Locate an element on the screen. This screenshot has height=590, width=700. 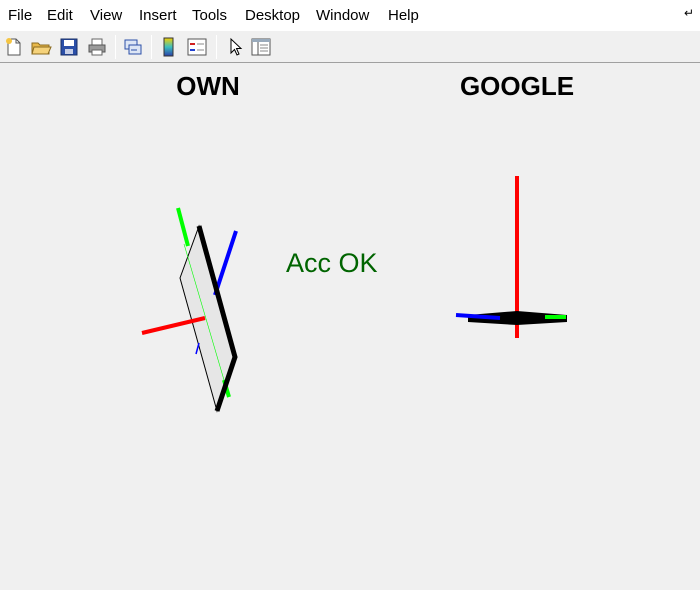
figure-toolbar is located at coordinates (350, 47).